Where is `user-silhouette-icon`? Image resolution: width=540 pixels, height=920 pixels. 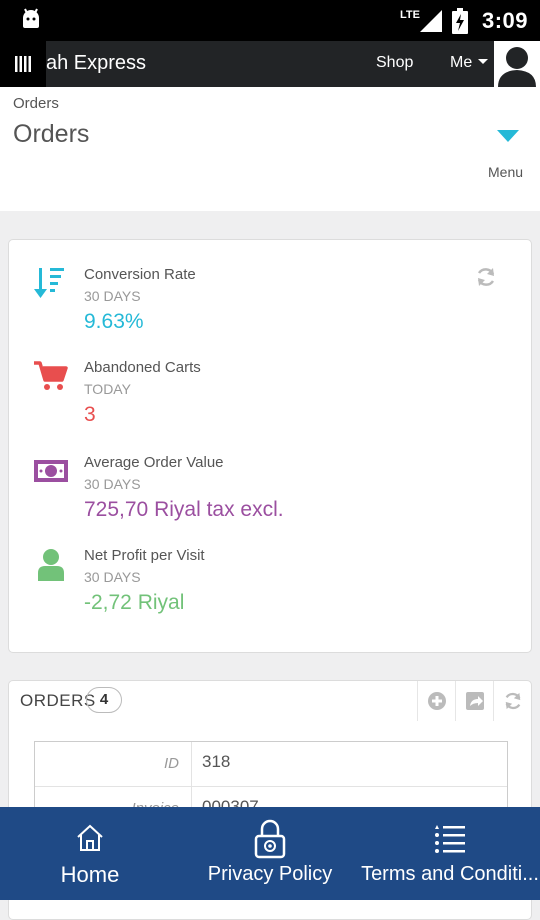
user-silhouette-icon is located at coordinates (517, 67).